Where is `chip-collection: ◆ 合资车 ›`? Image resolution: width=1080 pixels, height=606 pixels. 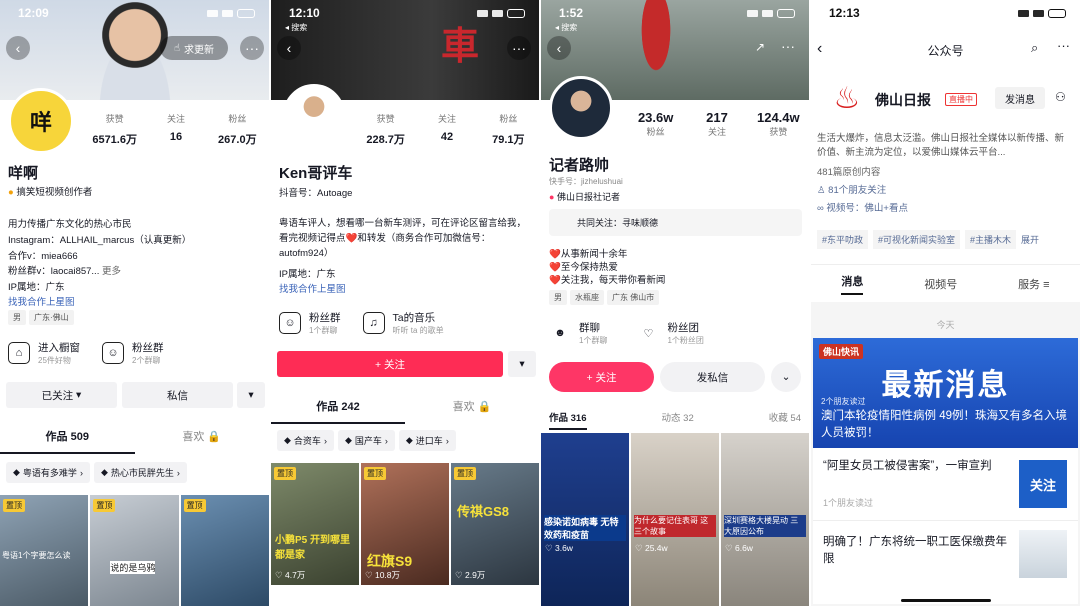 chip-collection: ◆ 合资车 › is located at coordinates (305, 440).